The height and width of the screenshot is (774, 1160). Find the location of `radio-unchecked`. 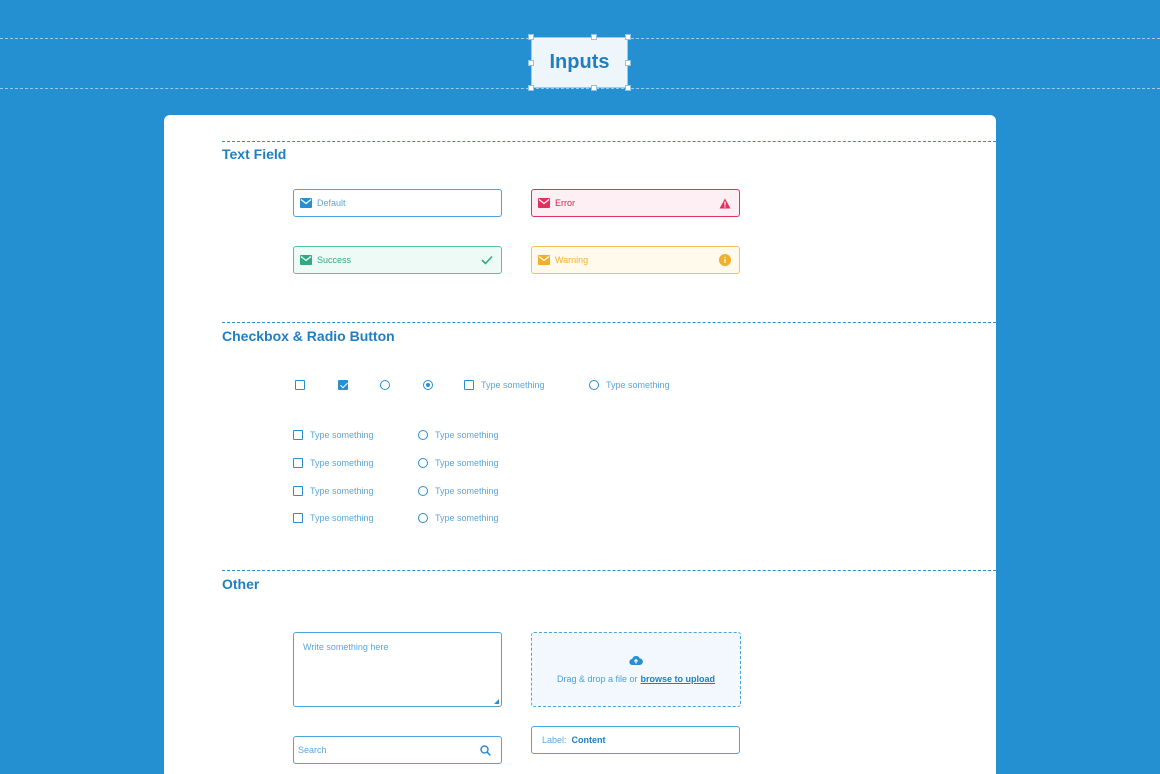

radio-unchecked is located at coordinates (385, 385).